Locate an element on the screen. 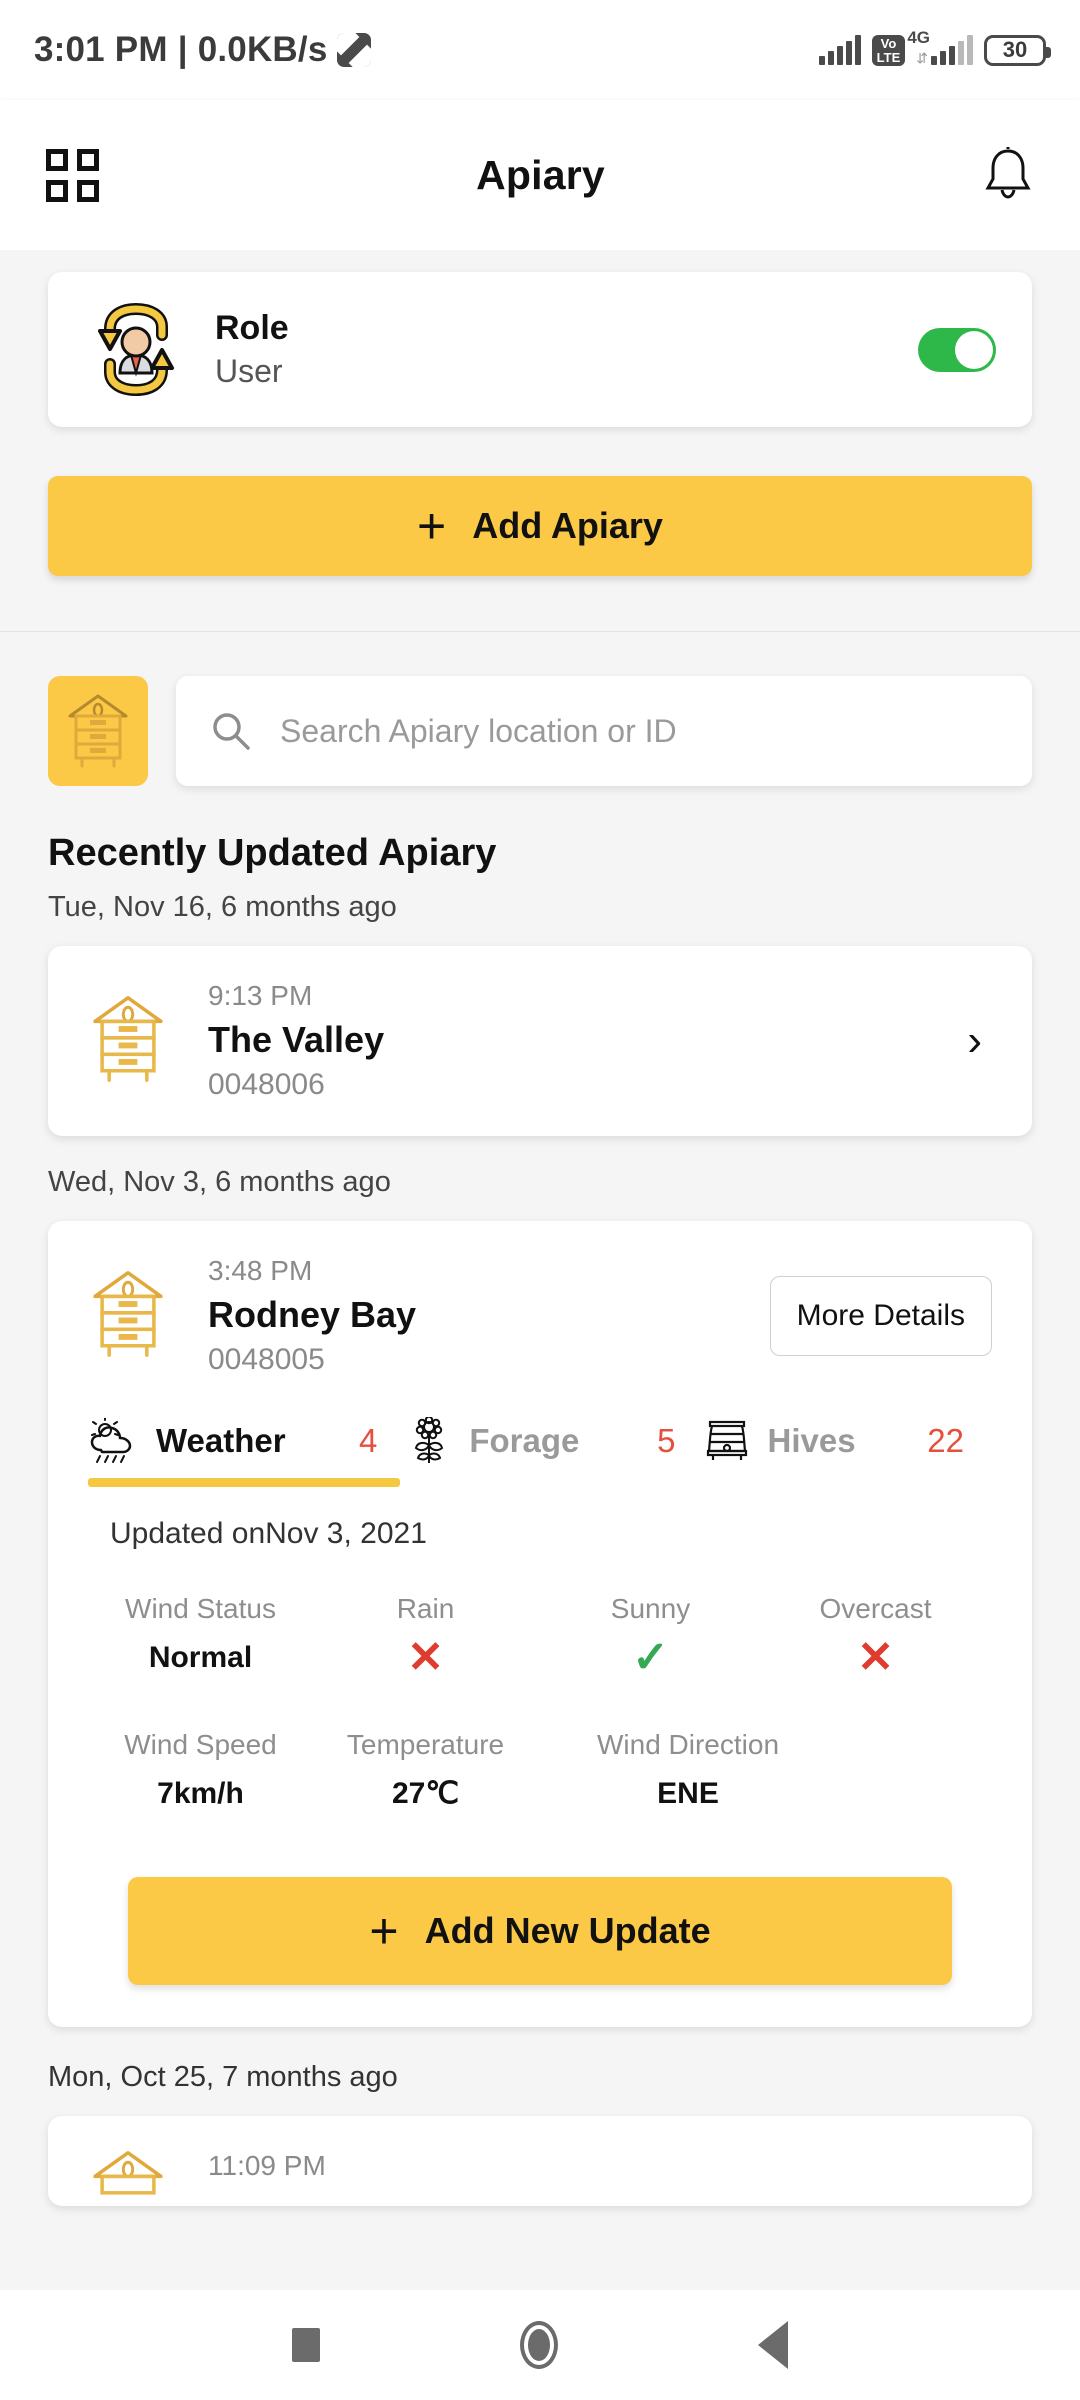 This screenshot has height=2400, width=1080. bell-icon is located at coordinates (1008, 175).